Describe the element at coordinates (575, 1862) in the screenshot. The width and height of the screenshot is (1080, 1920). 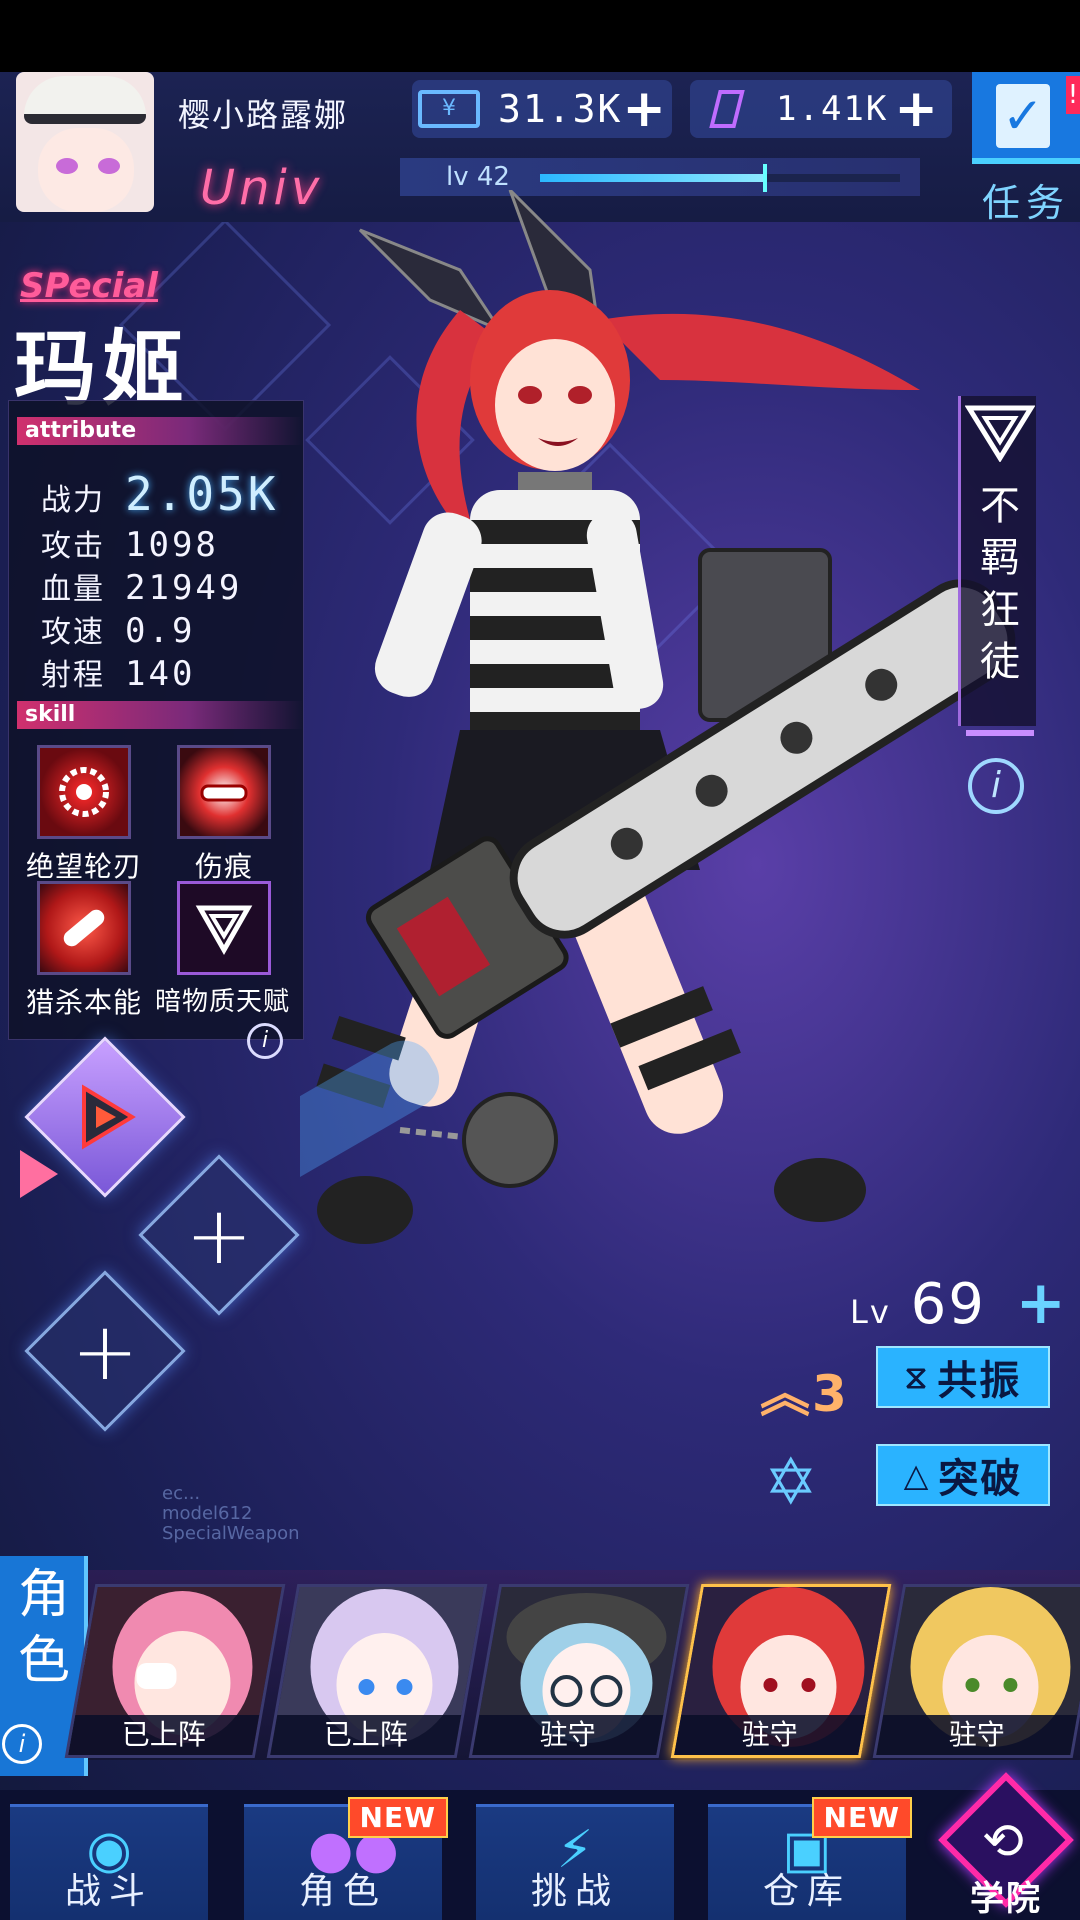
I see `nav-challenge: ⚡ 挑战` at that location.